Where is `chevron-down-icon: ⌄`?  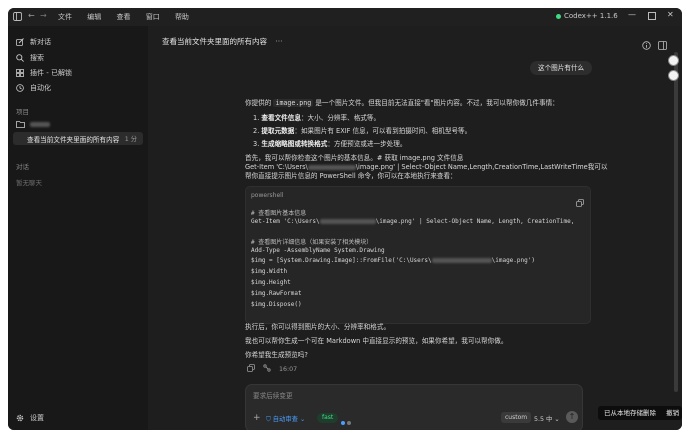
chevron-down-icon: ⌄ is located at coordinates (302, 419).